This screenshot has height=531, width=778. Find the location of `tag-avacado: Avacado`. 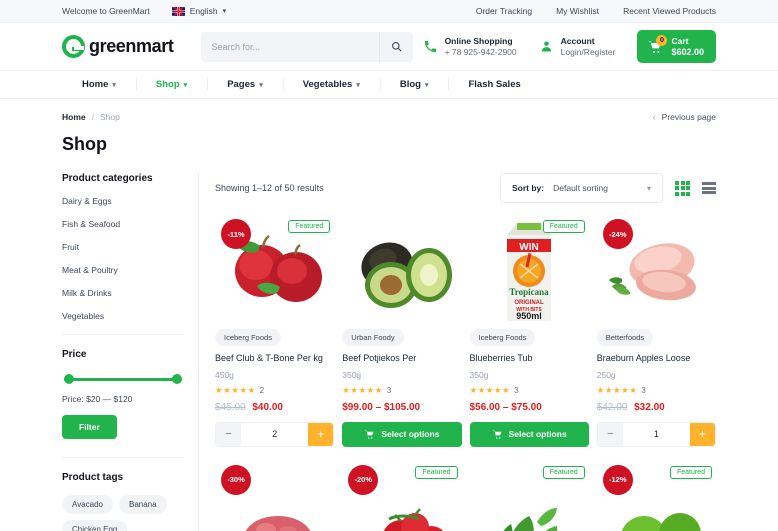

tag-avacado: Avacado is located at coordinates (87, 504).